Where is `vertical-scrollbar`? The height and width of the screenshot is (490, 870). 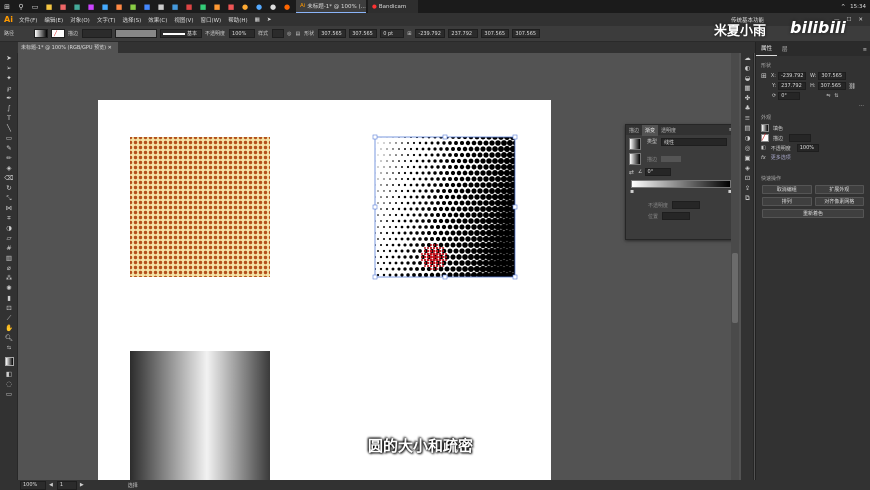 vertical-scrollbar is located at coordinates (735, 266).